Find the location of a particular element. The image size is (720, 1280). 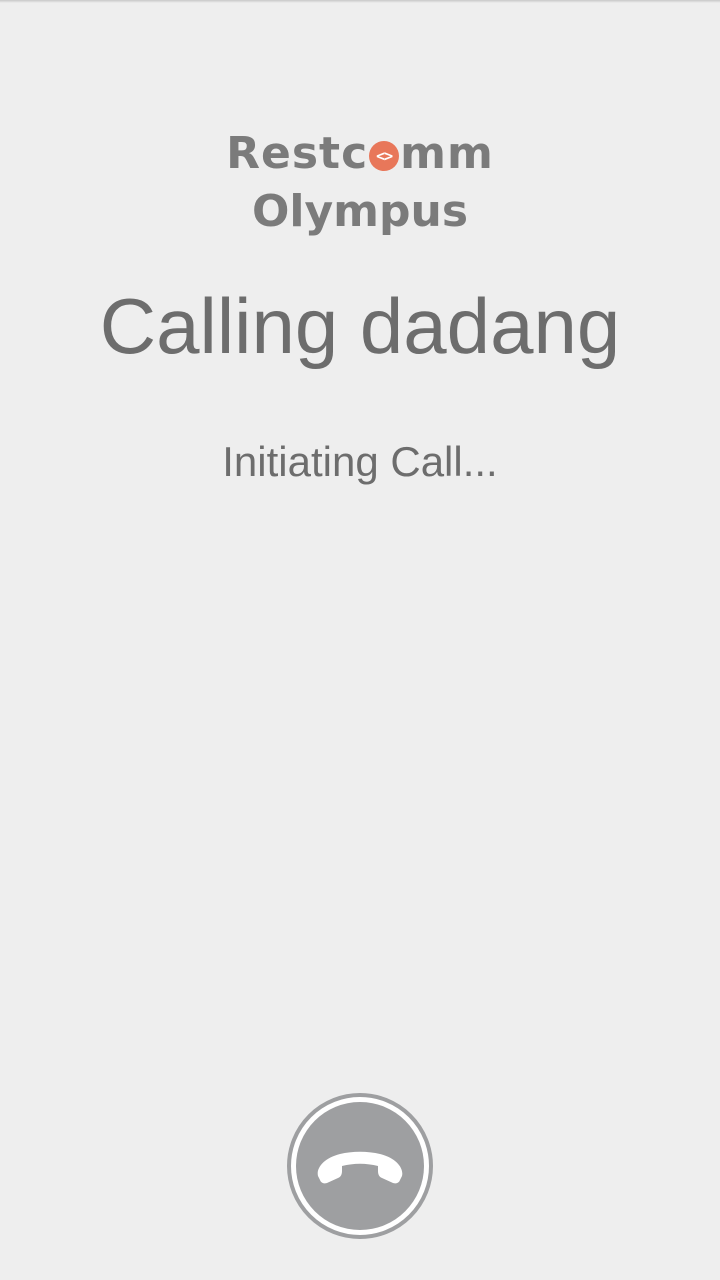

restcomm-olympus-logo: Restc <> mm Olympus is located at coordinates (360, 183).